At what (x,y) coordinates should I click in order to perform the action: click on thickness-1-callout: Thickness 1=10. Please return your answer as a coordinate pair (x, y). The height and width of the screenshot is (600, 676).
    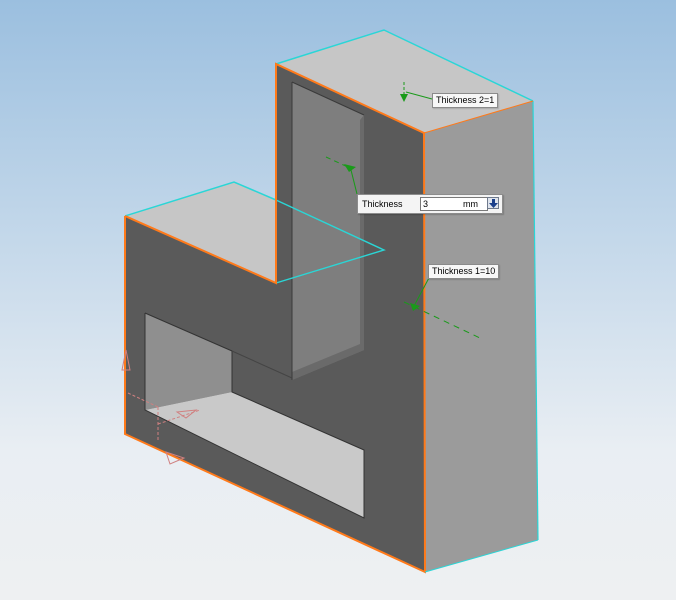
    Looking at the image, I should click on (464, 271).